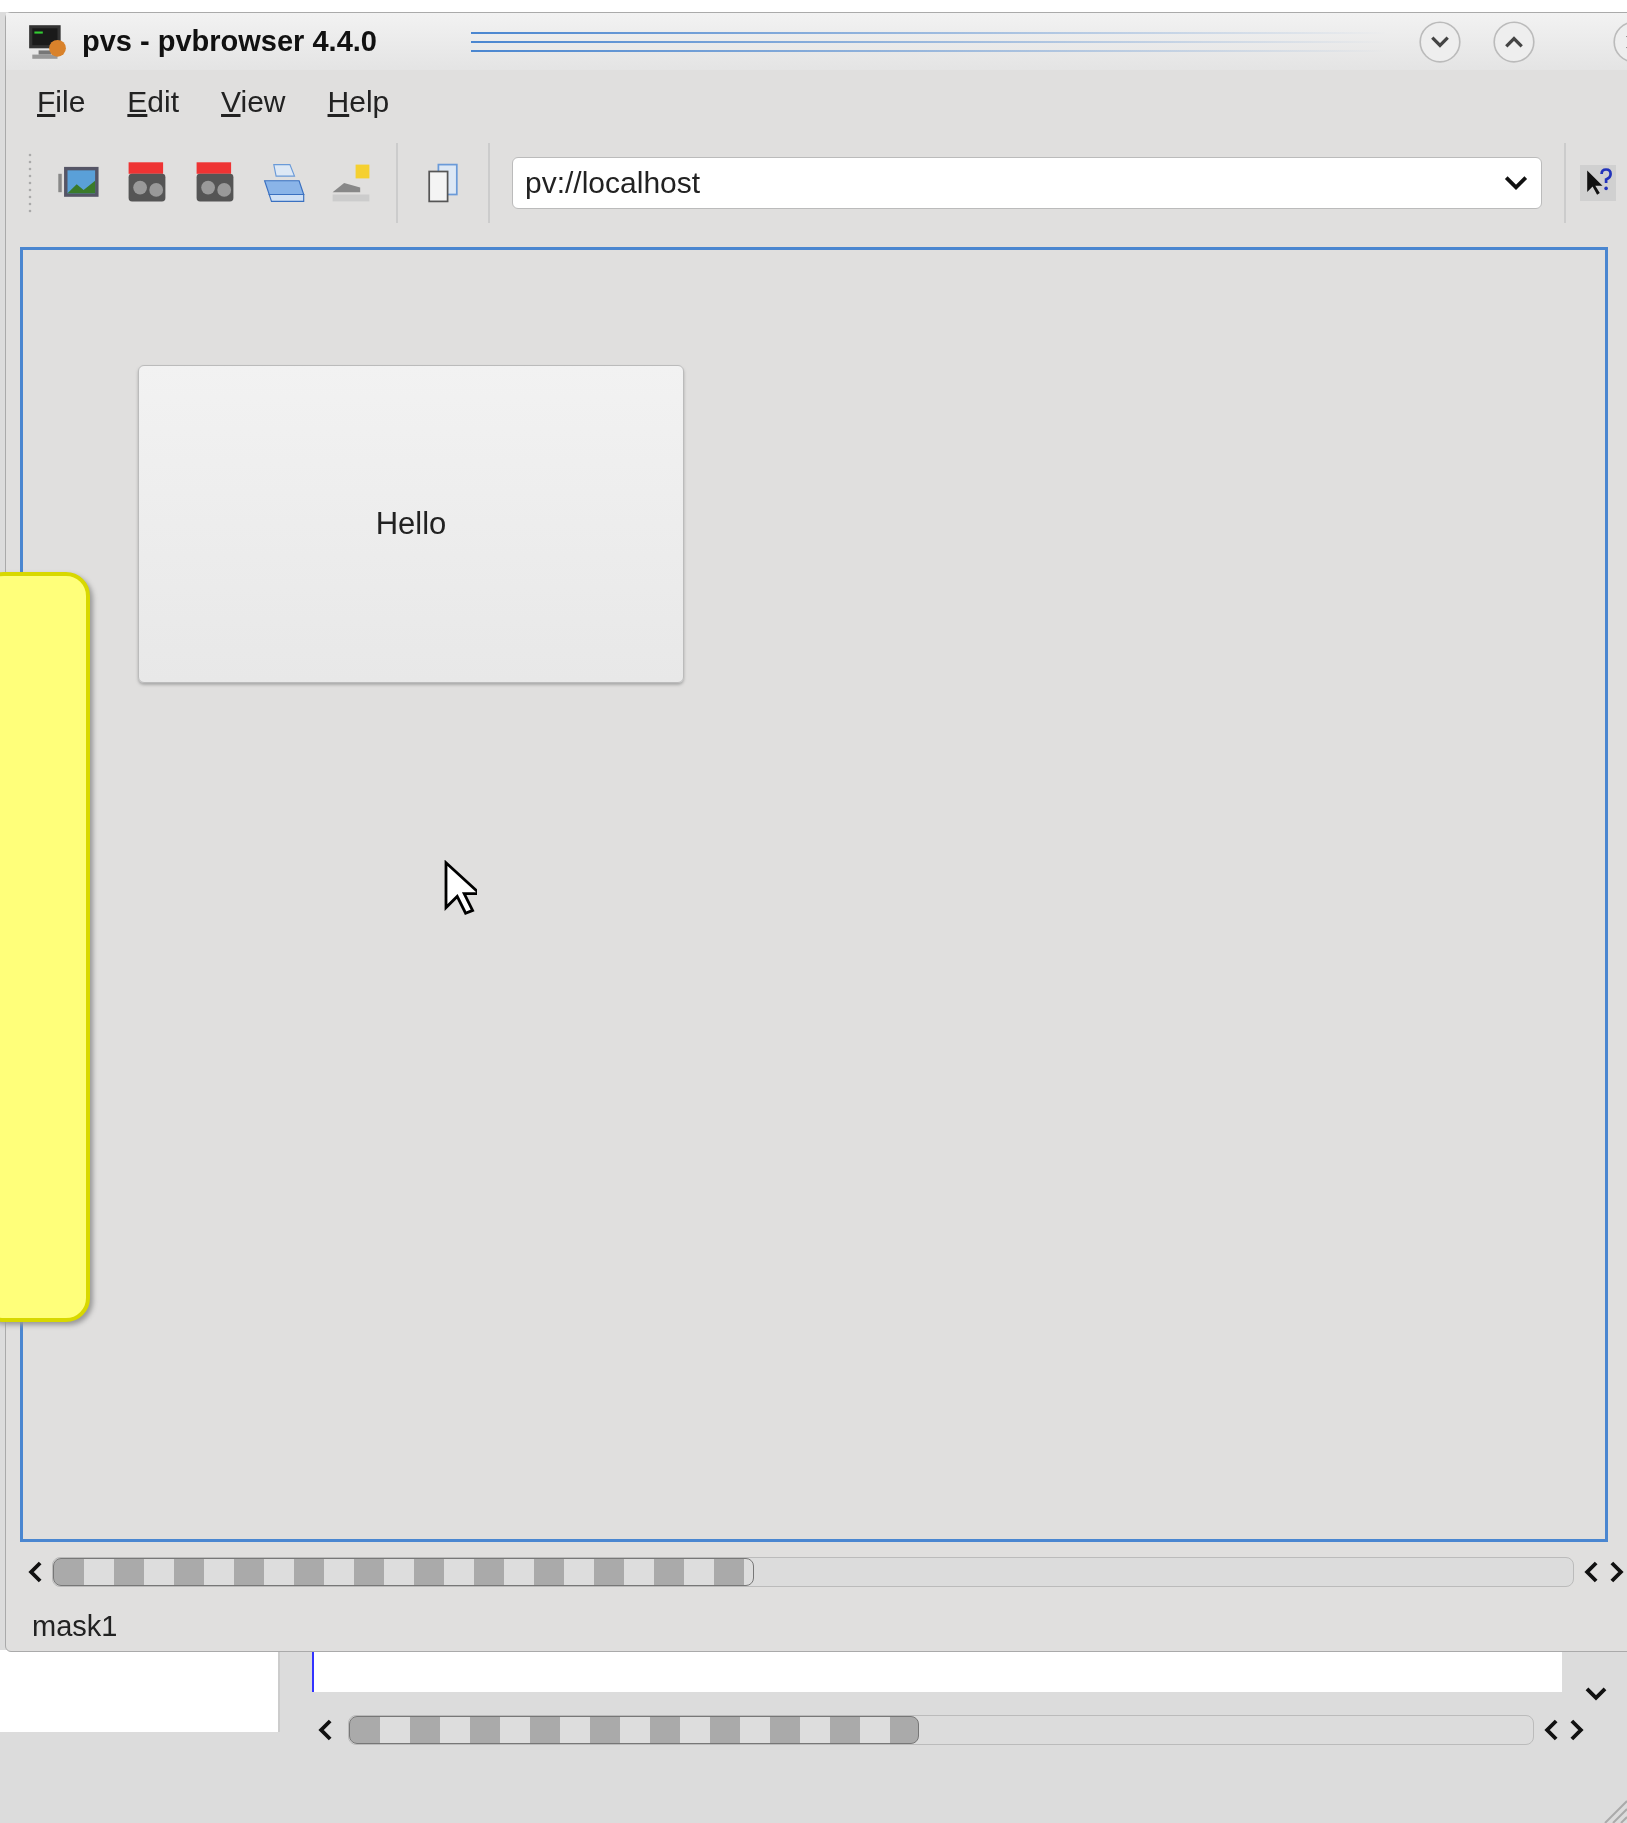 The image size is (1627, 1823). I want to click on scroll-right-icon, so click(1577, 1730).